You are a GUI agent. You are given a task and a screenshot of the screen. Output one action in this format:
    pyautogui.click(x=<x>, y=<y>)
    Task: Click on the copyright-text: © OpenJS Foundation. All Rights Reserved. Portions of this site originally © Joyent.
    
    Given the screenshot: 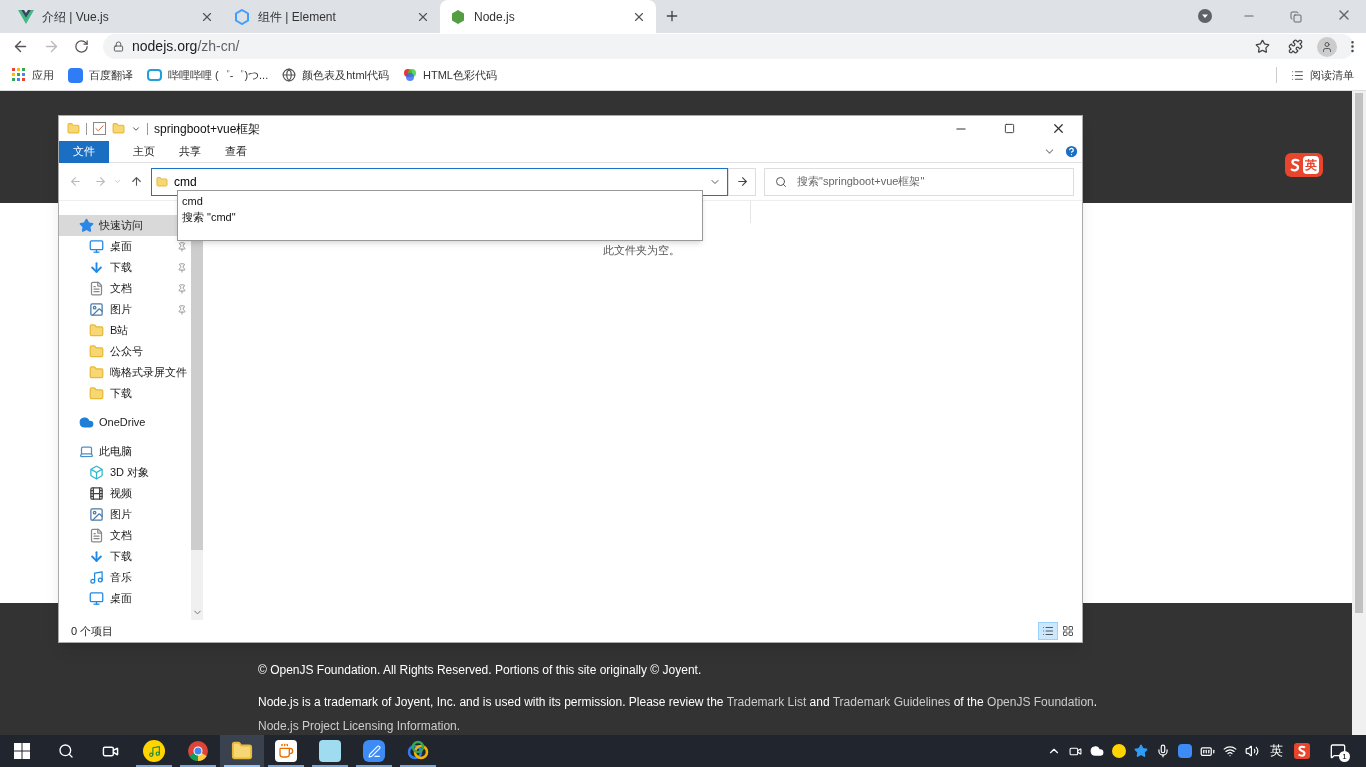 What is the action you would take?
    pyautogui.click(x=480, y=670)
    